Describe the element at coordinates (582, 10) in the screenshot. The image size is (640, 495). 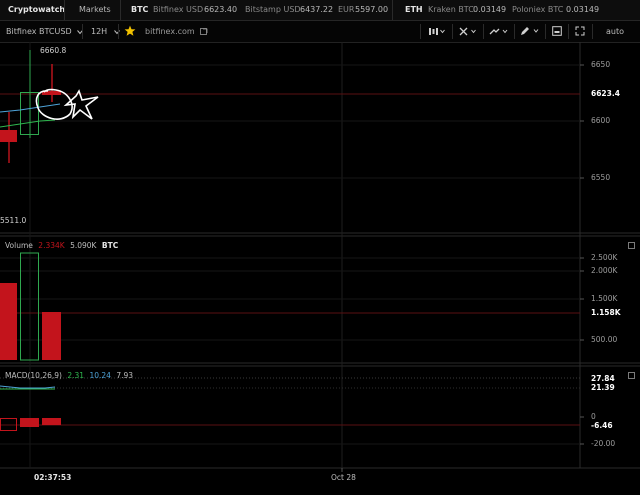
I see `ticker-poloniex-price: 0.03149` at that location.